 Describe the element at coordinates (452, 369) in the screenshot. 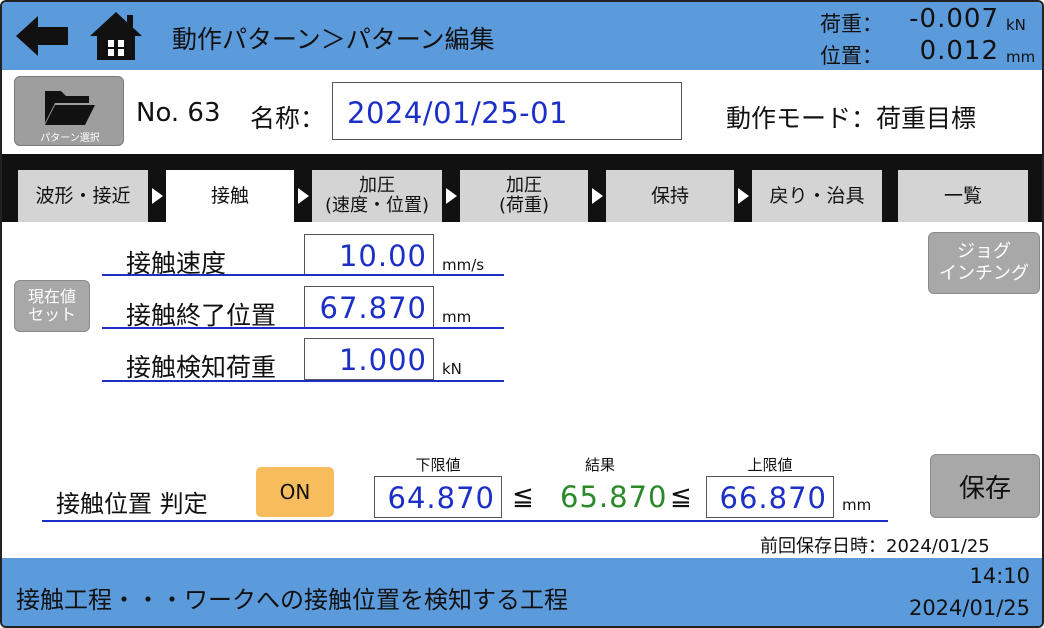

I see `contact-detect-load-unit: kN` at that location.